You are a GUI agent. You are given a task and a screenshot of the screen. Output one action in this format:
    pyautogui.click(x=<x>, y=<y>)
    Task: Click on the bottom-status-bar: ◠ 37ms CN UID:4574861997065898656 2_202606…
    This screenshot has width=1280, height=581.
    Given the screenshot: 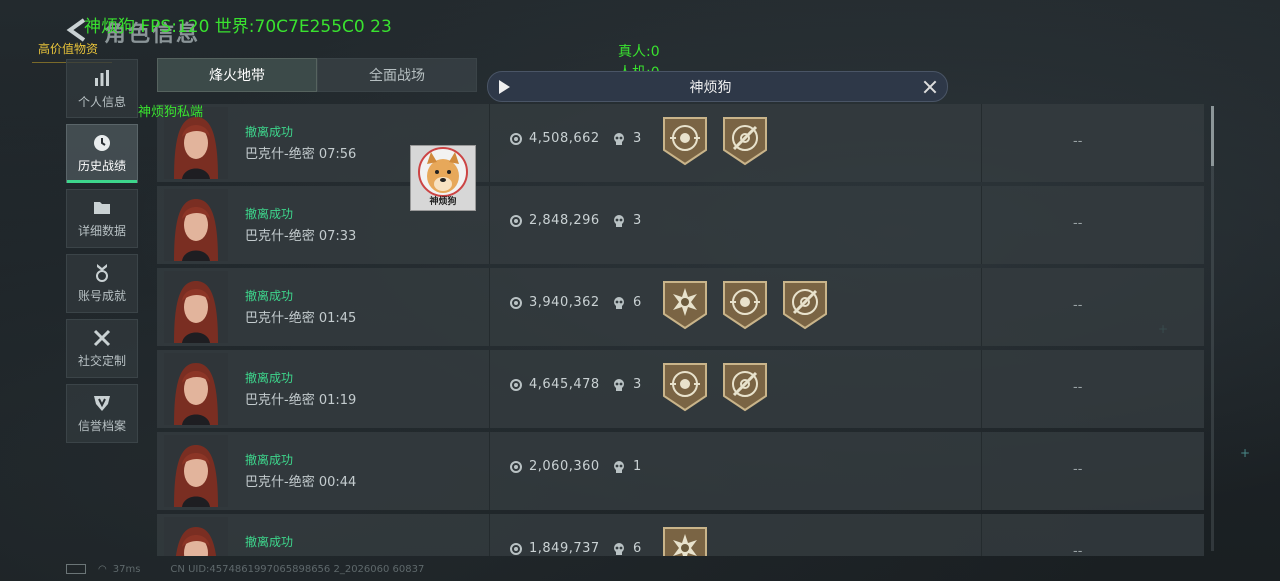 What is the action you would take?
    pyautogui.click(x=245, y=569)
    